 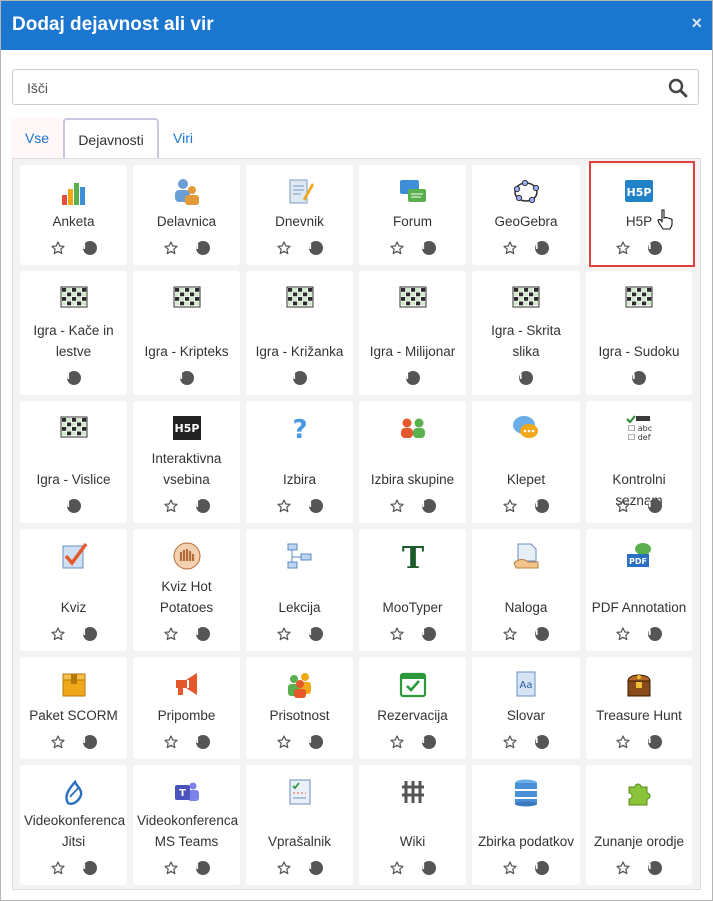 What do you see at coordinates (526, 825) in the screenshot?
I see `activity-card: Zbirka podatkov i` at bounding box center [526, 825].